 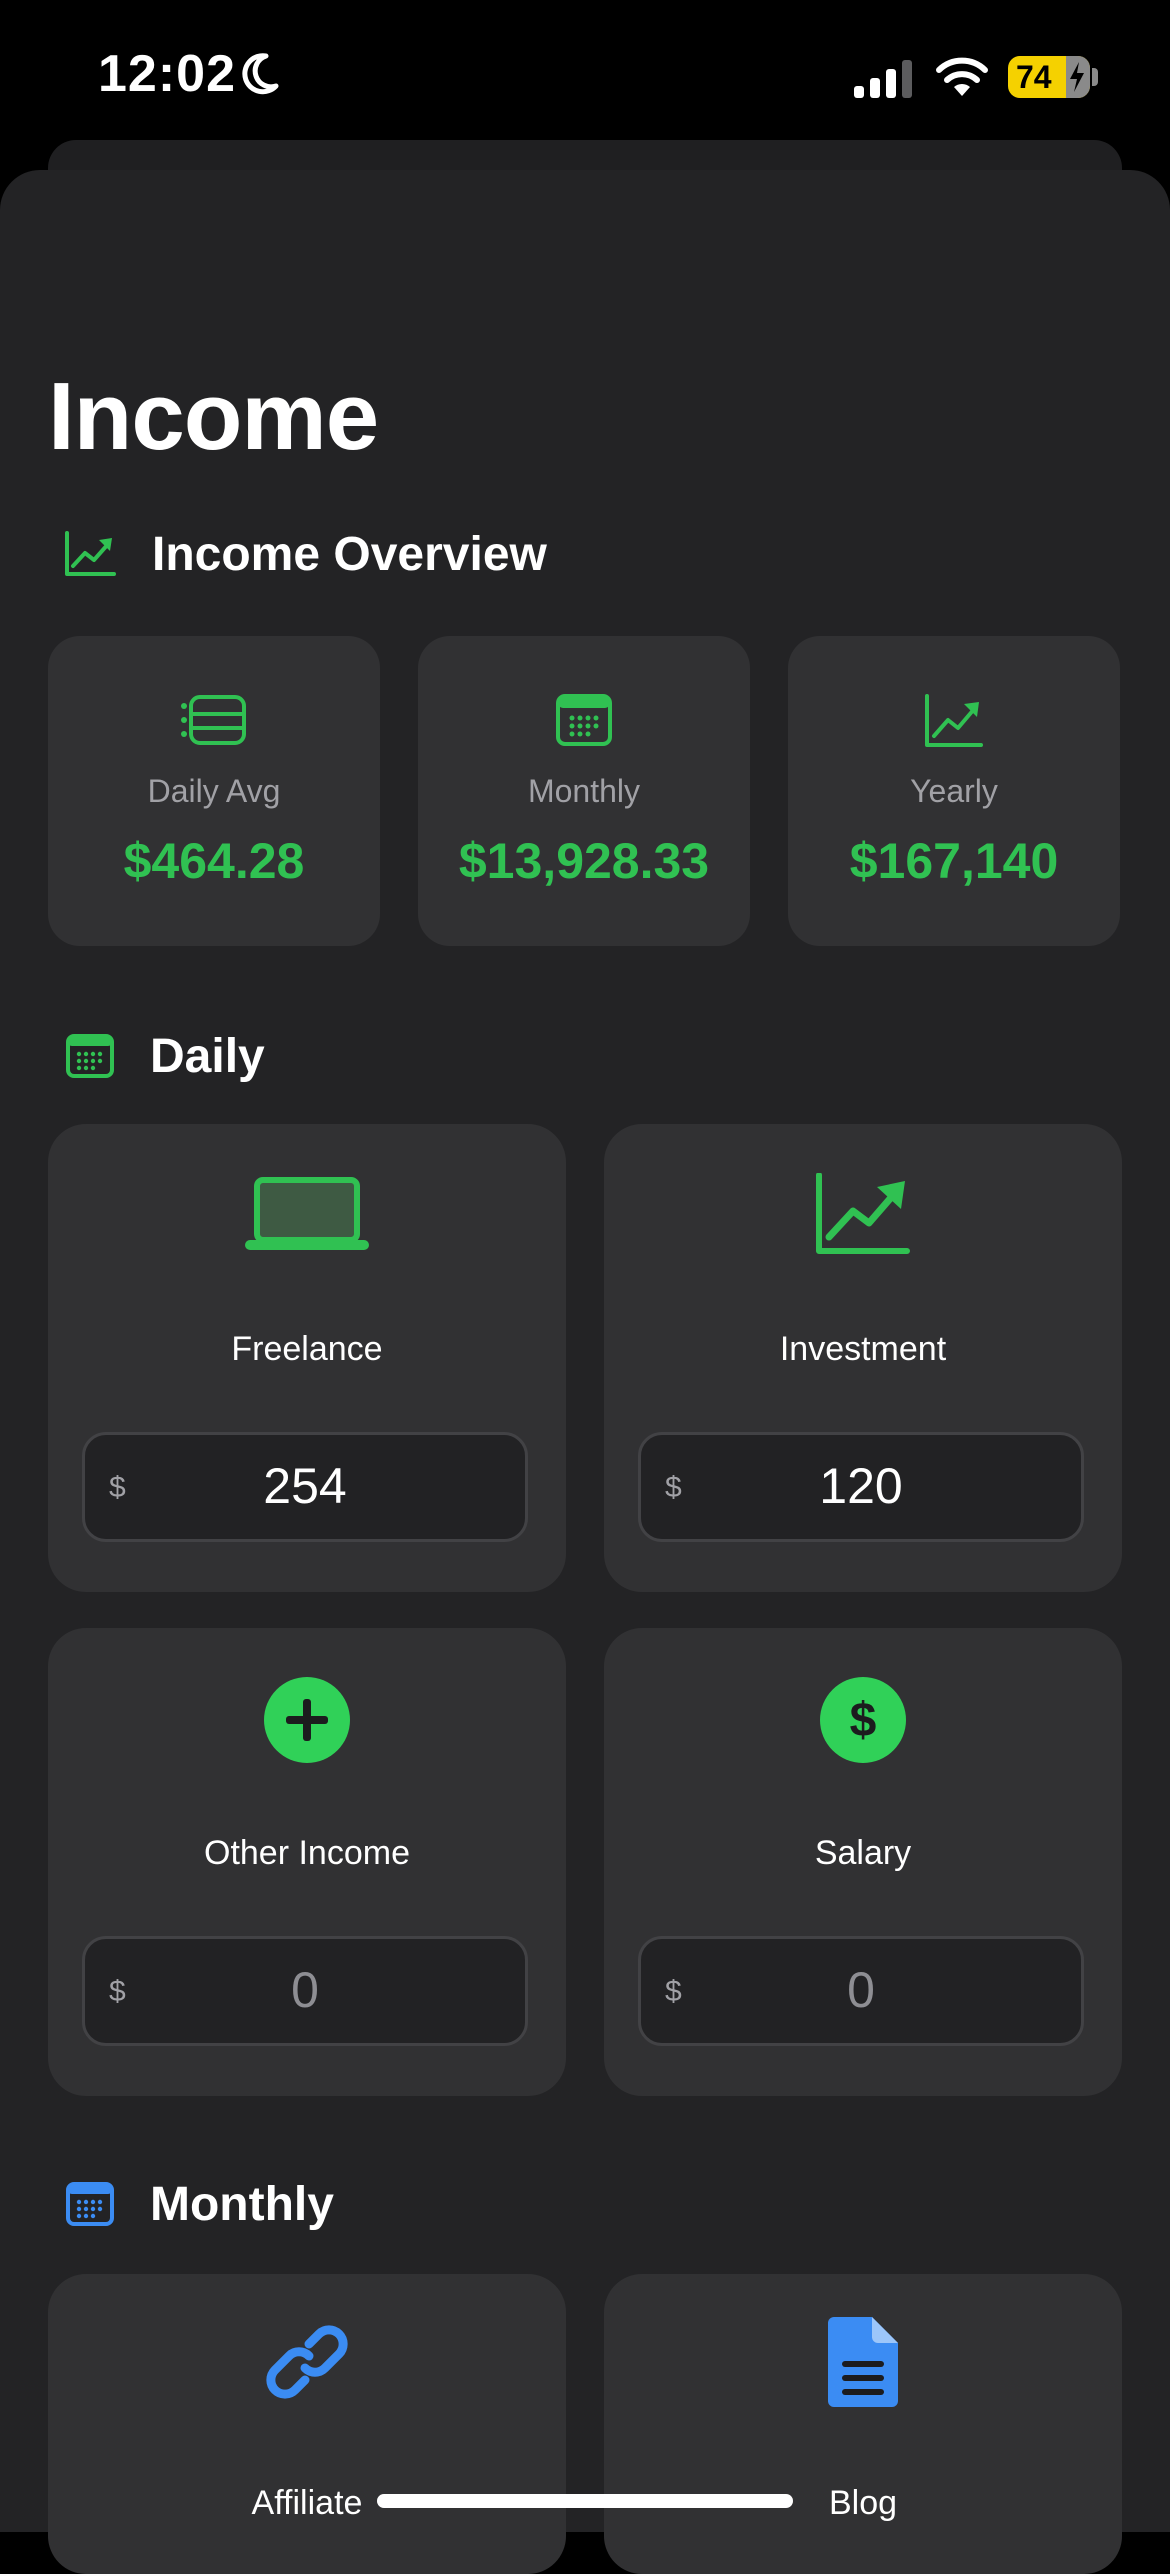 I want to click on overview-value: $464.28, so click(x=214, y=861).